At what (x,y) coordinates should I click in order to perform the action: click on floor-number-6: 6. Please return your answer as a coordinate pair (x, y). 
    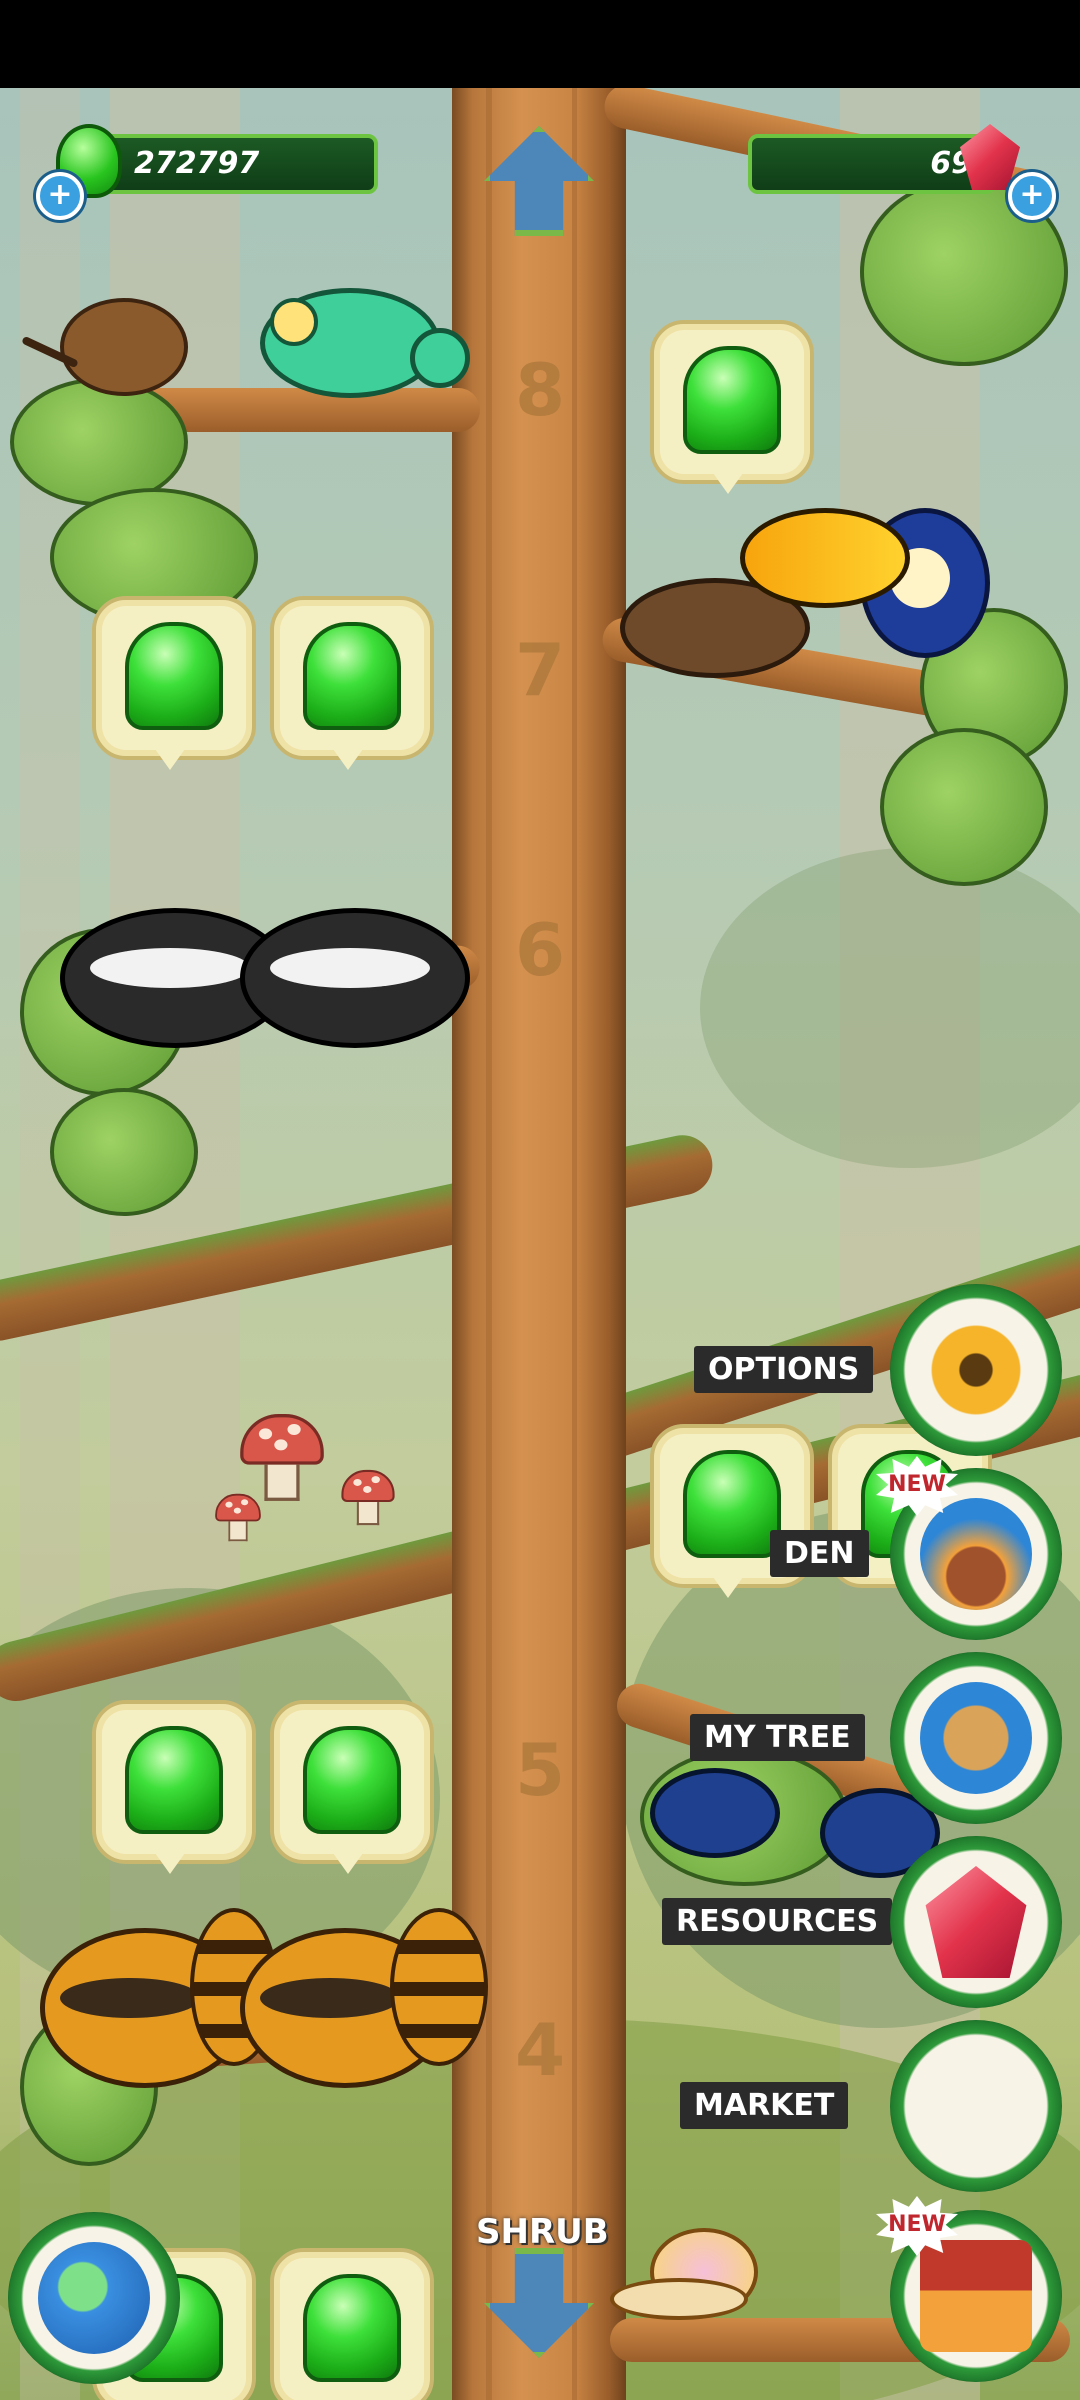
    Looking at the image, I should click on (540, 950).